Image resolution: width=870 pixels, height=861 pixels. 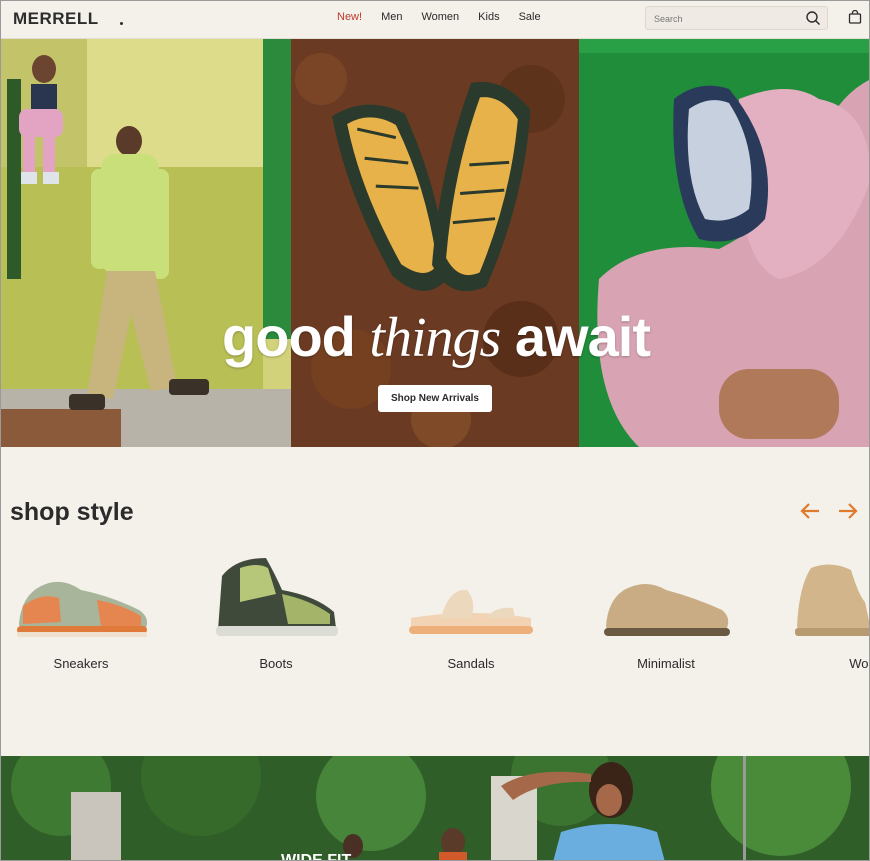 I want to click on carousel-prev-arrow-icon, so click(x=810, y=511).